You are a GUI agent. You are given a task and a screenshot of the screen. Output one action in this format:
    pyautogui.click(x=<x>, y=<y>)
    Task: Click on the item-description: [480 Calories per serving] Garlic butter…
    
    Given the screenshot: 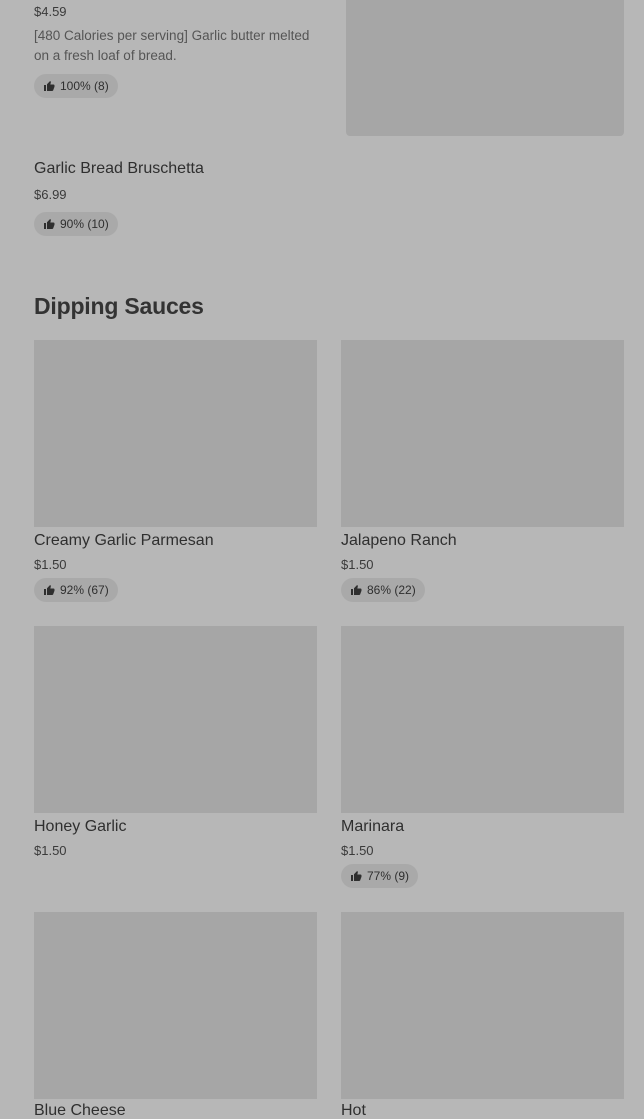 What is the action you would take?
    pyautogui.click(x=189, y=46)
    